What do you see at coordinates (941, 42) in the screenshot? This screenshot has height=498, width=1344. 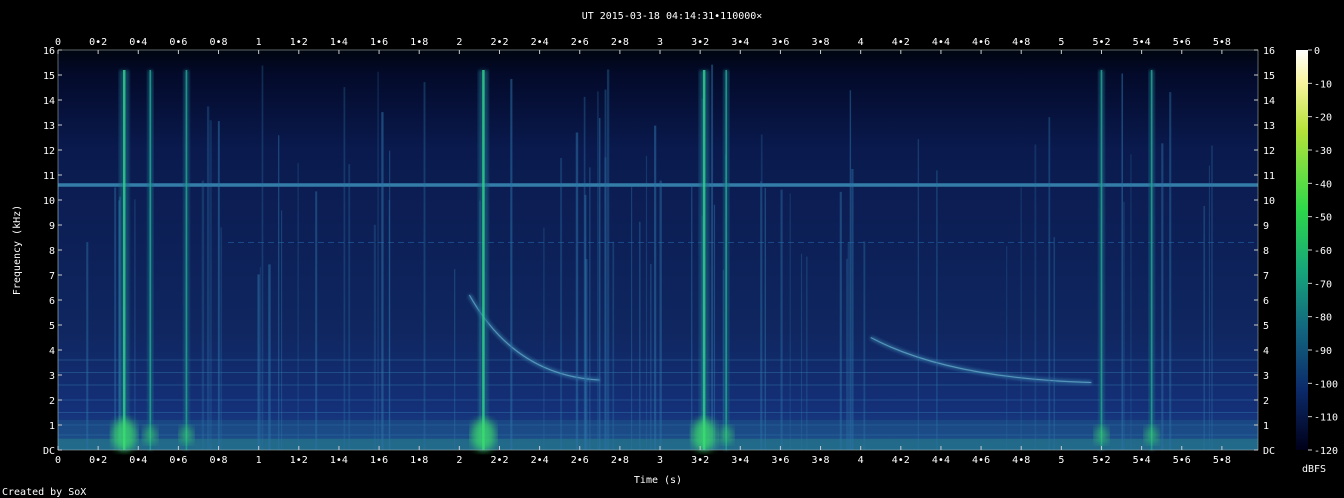 I see `x-tick-label-top: 4•4` at bounding box center [941, 42].